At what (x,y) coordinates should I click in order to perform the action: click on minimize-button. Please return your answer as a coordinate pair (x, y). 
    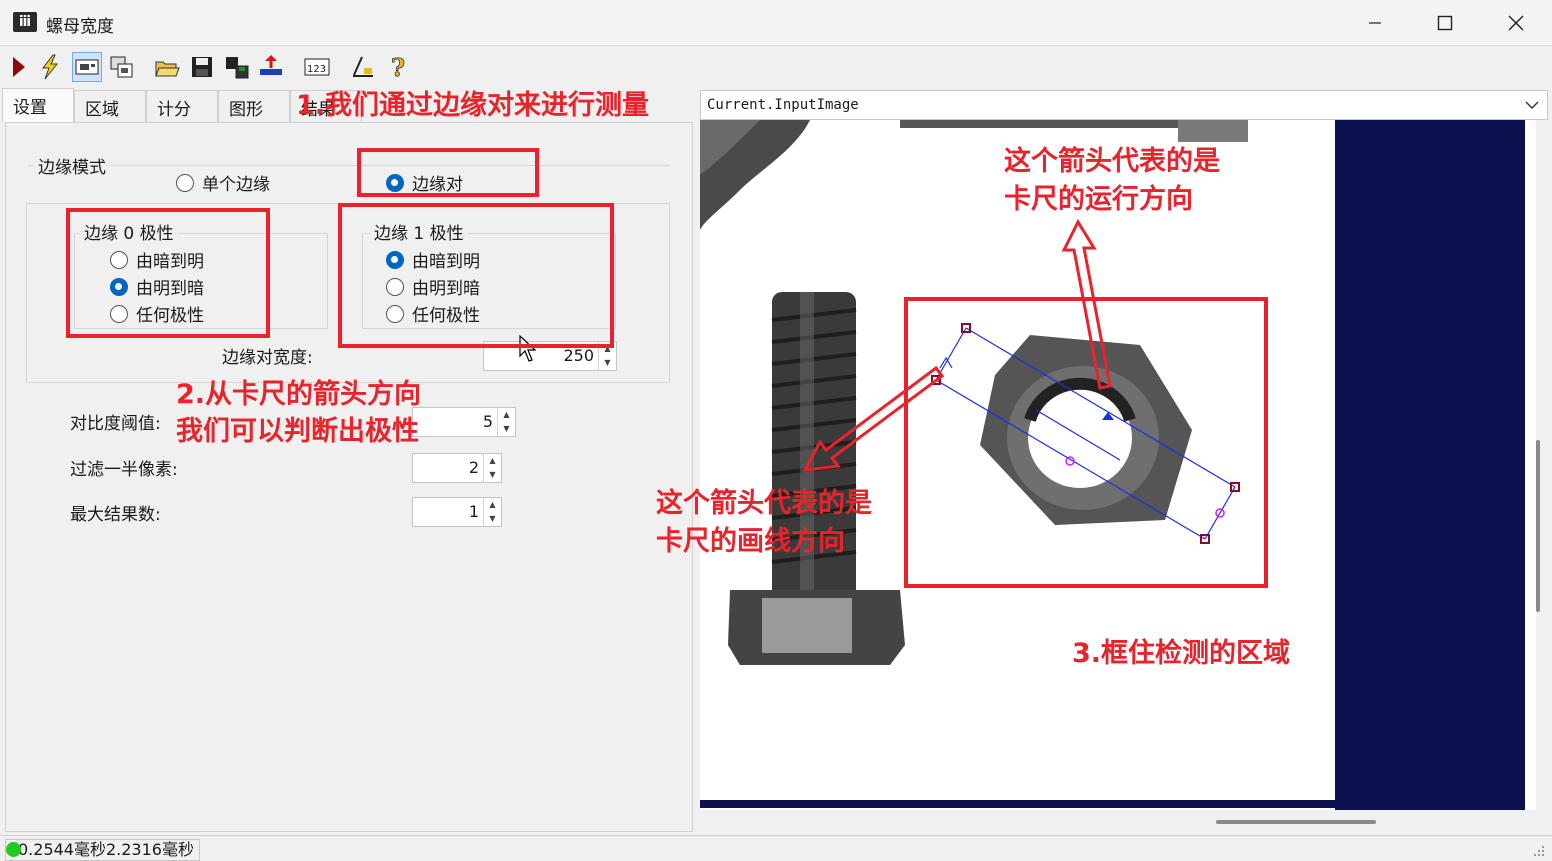
    Looking at the image, I should click on (1375, 23).